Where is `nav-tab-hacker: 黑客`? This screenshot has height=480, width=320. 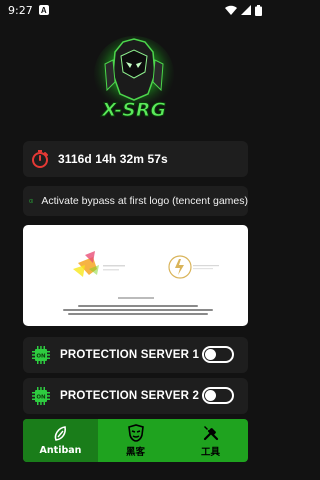
nav-tab-hacker: 黑客 is located at coordinates (135, 440).